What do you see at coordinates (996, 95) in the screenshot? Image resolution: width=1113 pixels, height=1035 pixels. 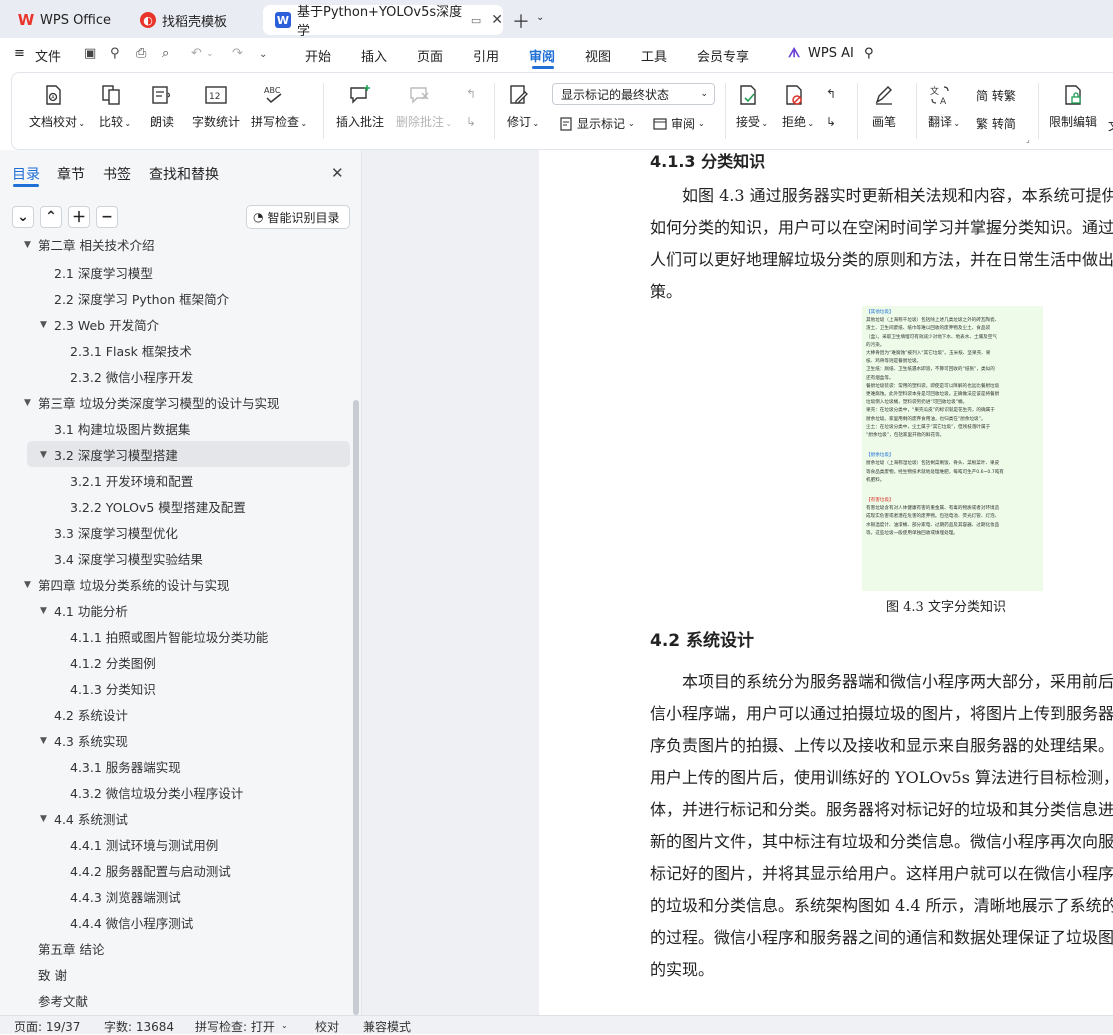 I see `to-traditional-button: 简 转繁` at bounding box center [996, 95].